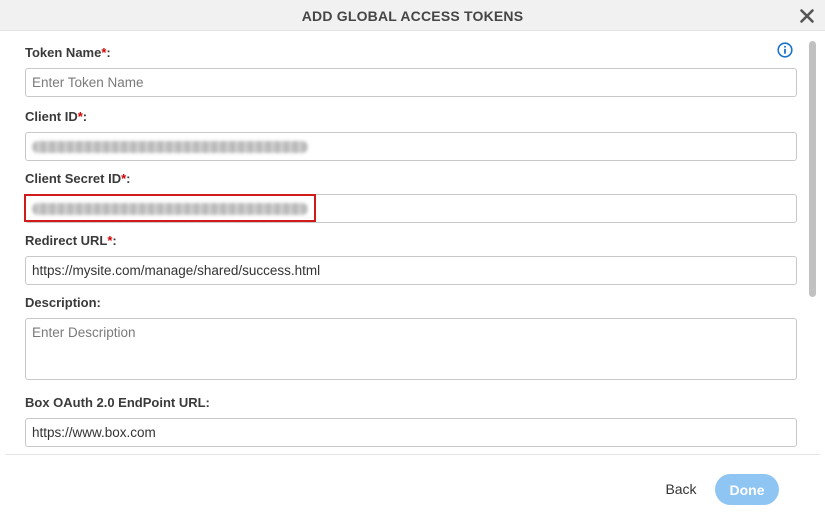 The width and height of the screenshot is (825, 519). I want to click on redirect-url-label: Redirect URL*:, so click(71, 240).